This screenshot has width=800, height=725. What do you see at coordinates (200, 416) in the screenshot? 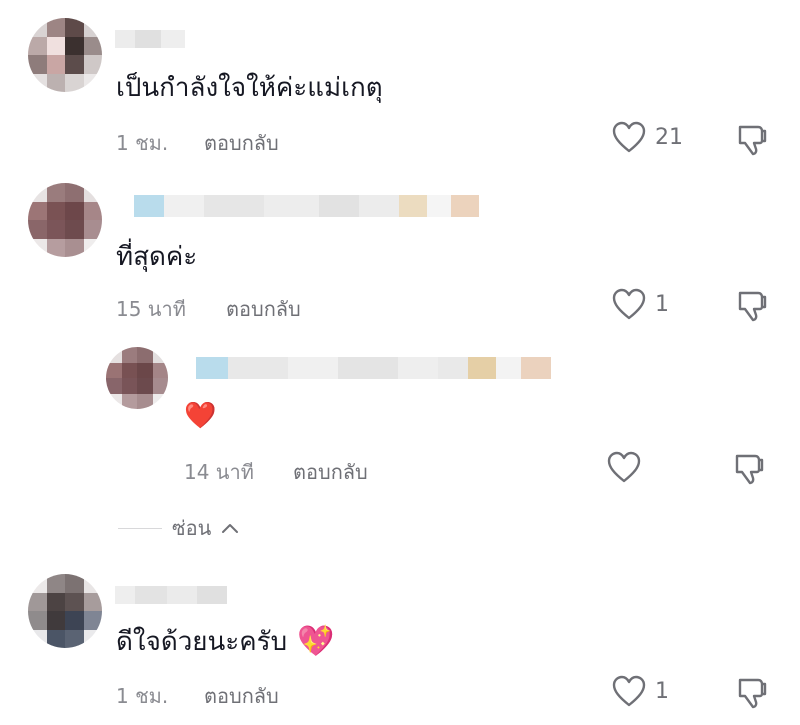
I see `reply-text: ❤️` at bounding box center [200, 416].